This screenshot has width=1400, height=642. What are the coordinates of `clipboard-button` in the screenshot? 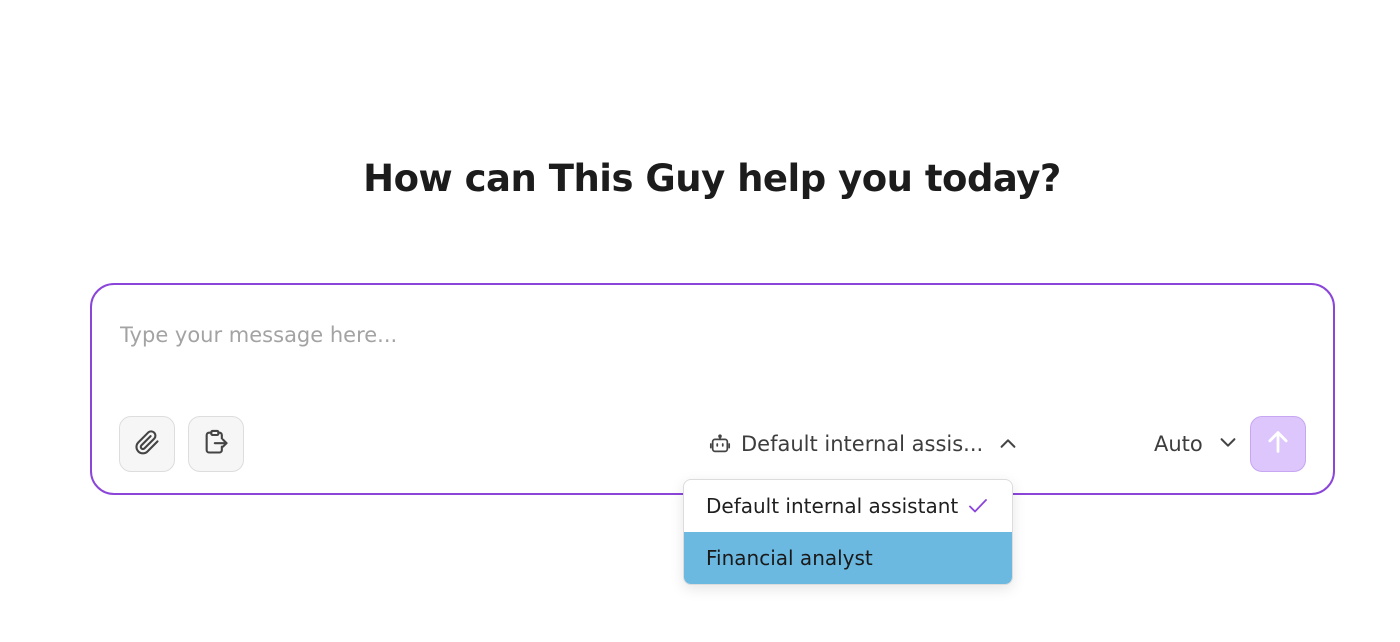 It's located at (216, 444).